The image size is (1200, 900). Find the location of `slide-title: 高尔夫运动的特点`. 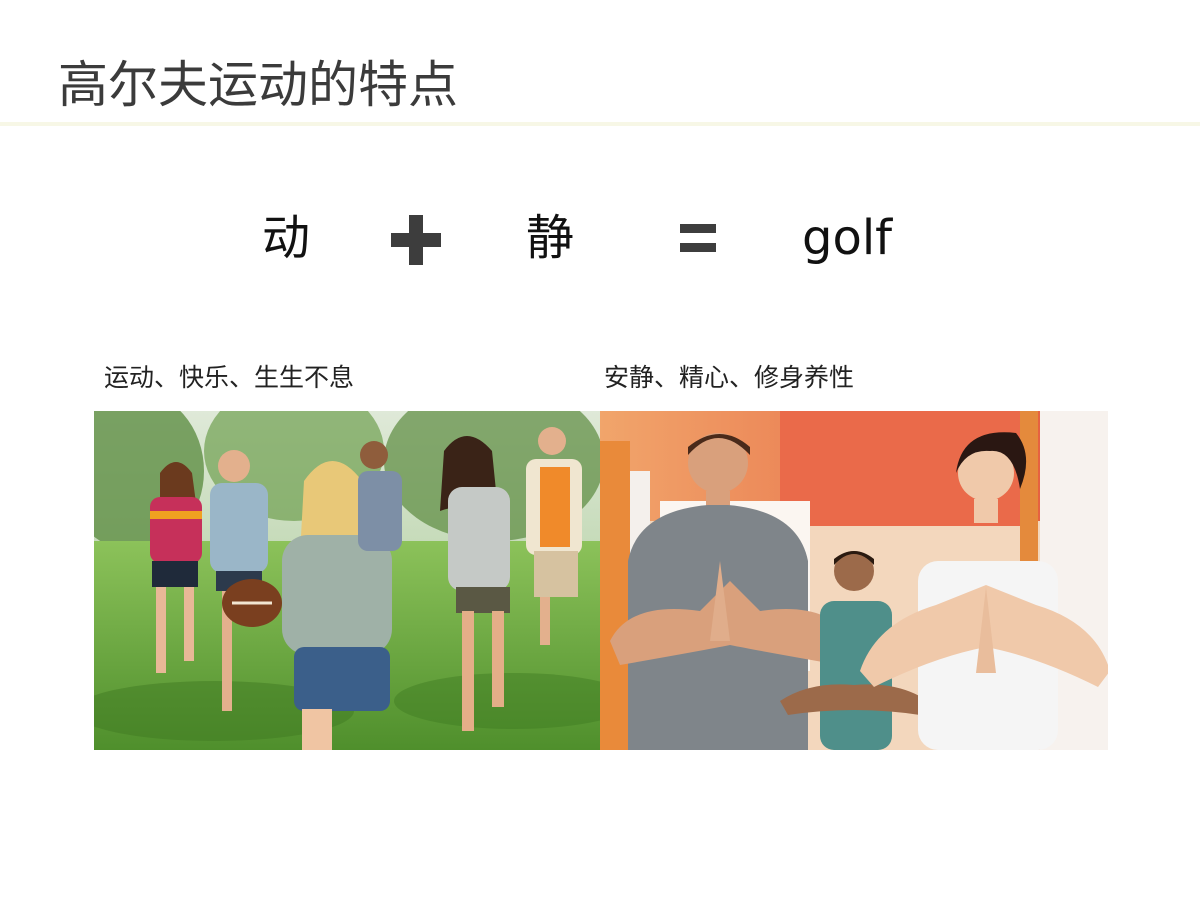

slide-title: 高尔夫运动的特点 is located at coordinates (258, 85).